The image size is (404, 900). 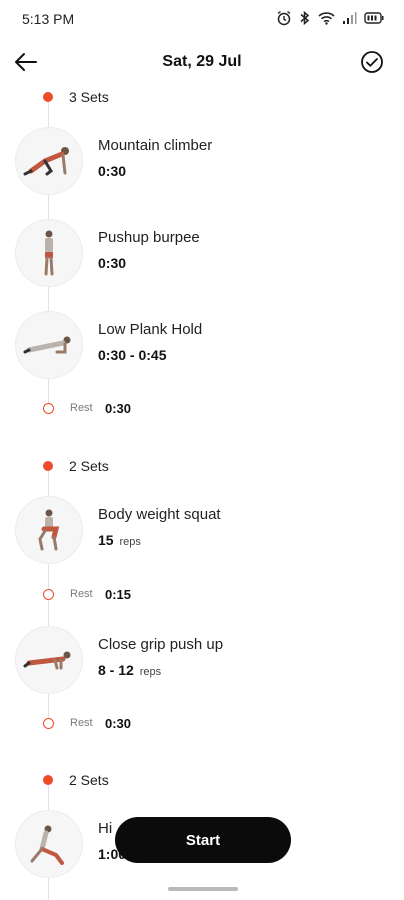 What do you see at coordinates (202, 254) in the screenshot?
I see `exercise-item: Pushup burpee 0:30` at bounding box center [202, 254].